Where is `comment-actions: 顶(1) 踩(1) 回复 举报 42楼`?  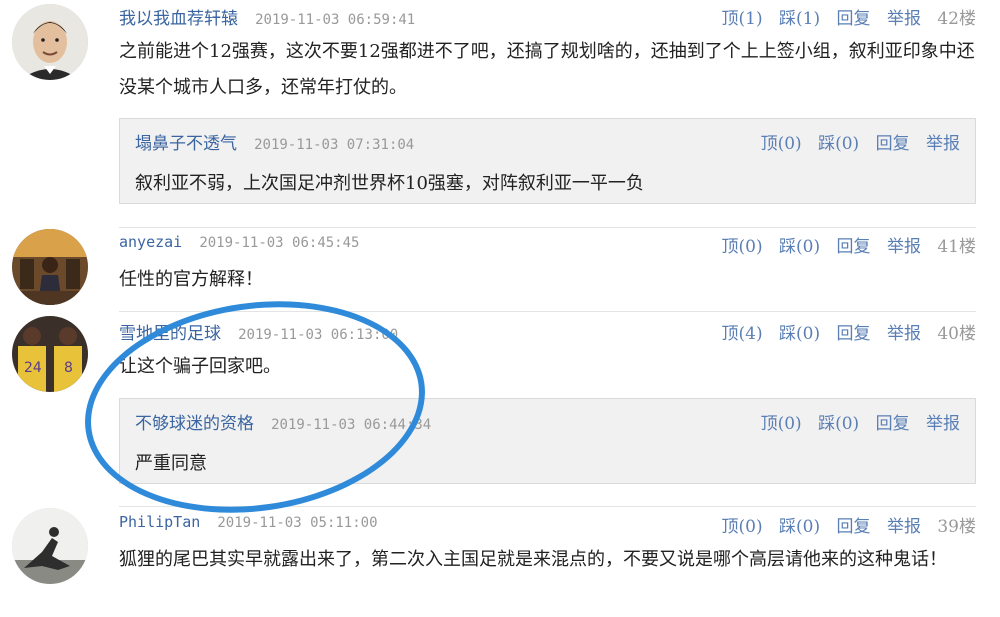 comment-actions: 顶(1) 踩(1) 回复 举报 42楼 is located at coordinates (843, 16).